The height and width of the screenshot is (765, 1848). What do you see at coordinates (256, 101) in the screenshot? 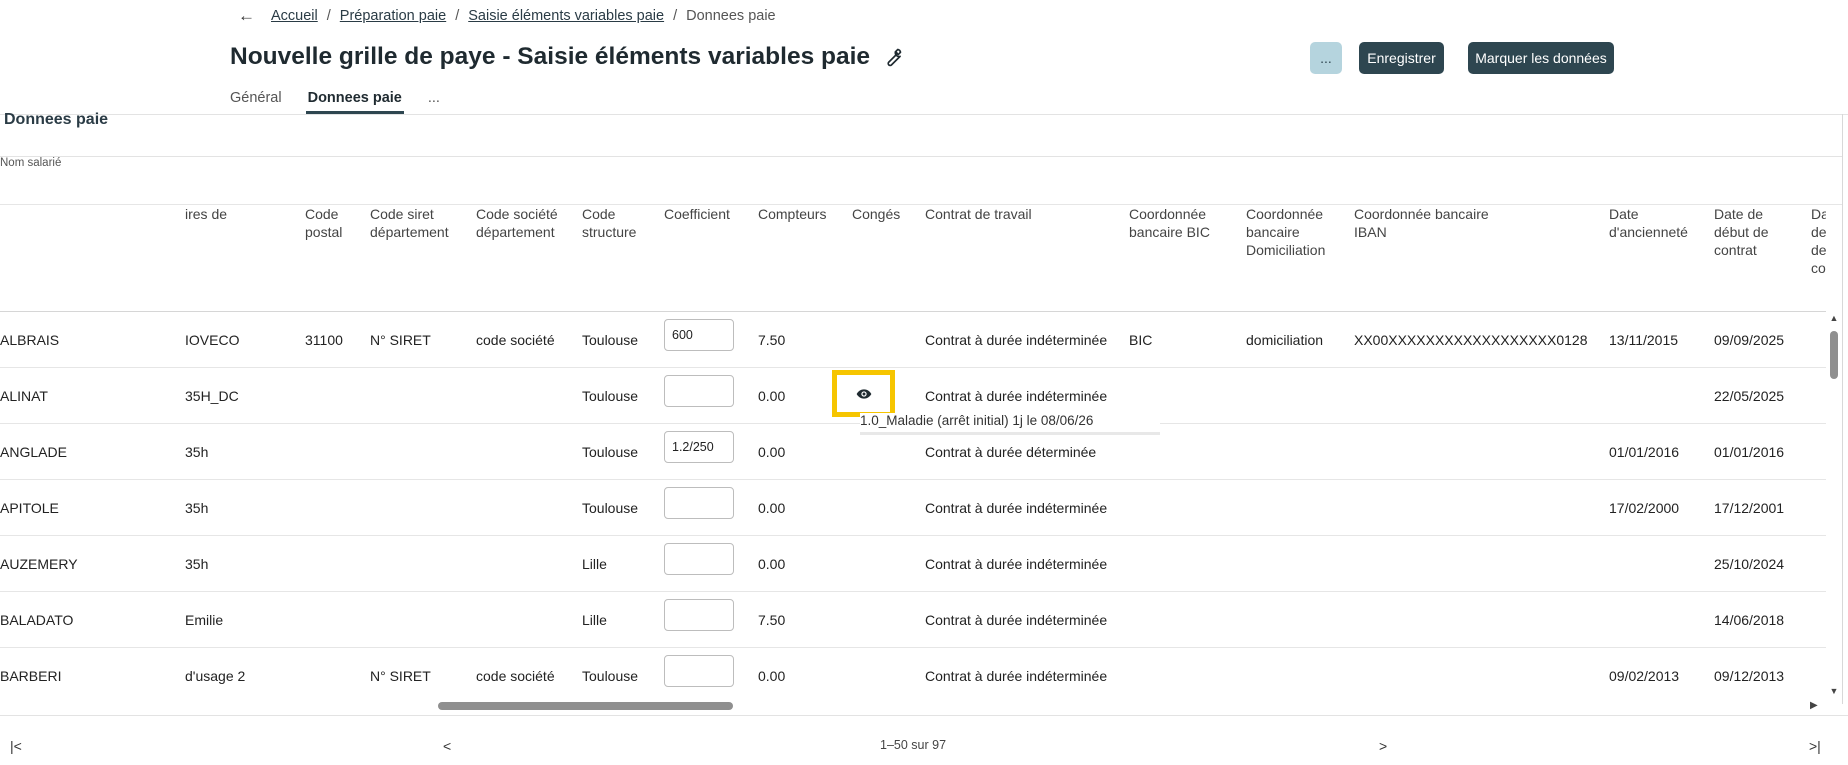
I see `tab-general: Général` at bounding box center [256, 101].